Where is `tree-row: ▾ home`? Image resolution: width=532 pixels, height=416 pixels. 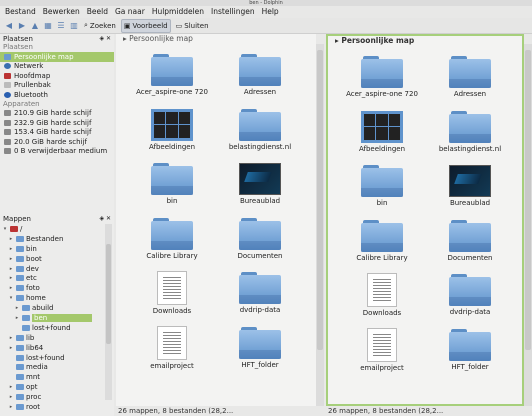
tree-row: ▾ home is located at coordinates (57, 298).